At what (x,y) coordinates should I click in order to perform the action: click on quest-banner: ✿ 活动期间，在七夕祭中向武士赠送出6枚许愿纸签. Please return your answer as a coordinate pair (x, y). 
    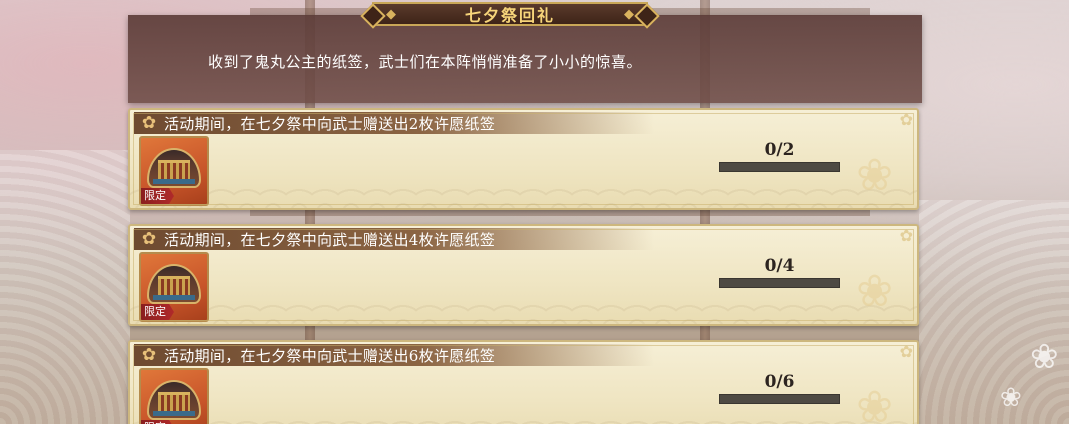
    Looking at the image, I should click on (394, 355).